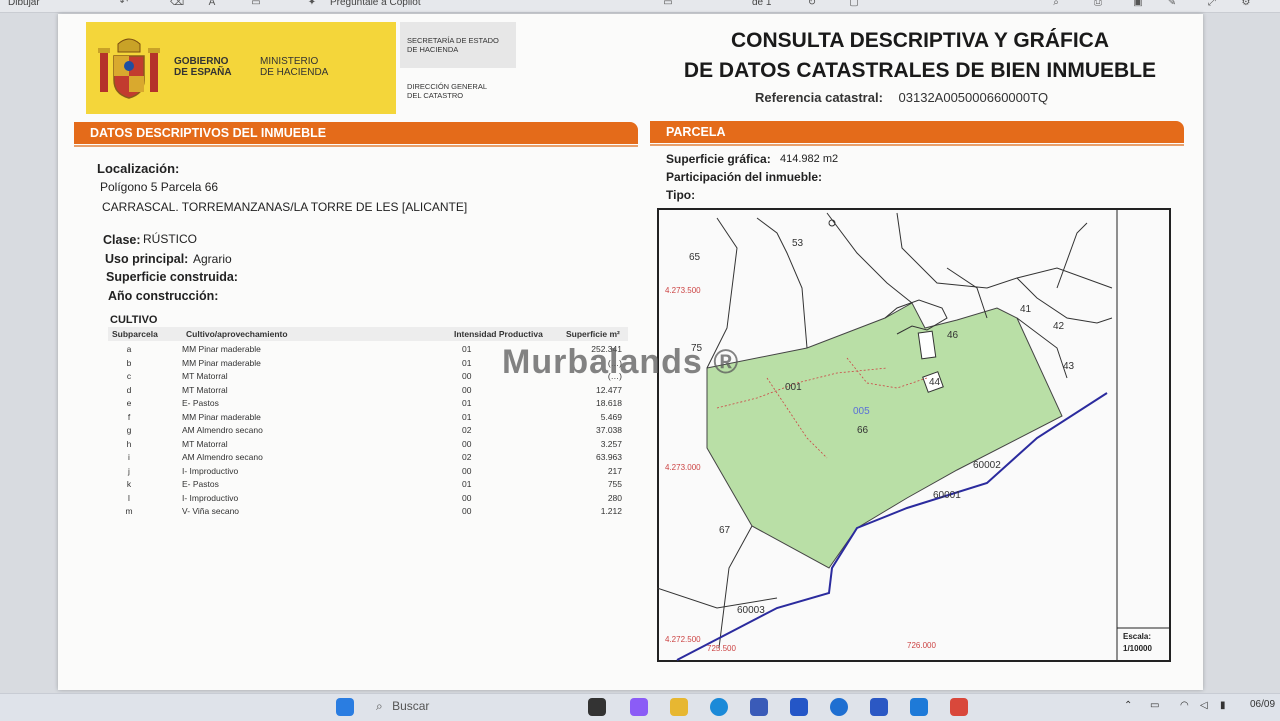 Image resolution: width=1280 pixels, height=721 pixels. What do you see at coordinates (679, 707) in the screenshot?
I see `file-explorer-icon` at bounding box center [679, 707].